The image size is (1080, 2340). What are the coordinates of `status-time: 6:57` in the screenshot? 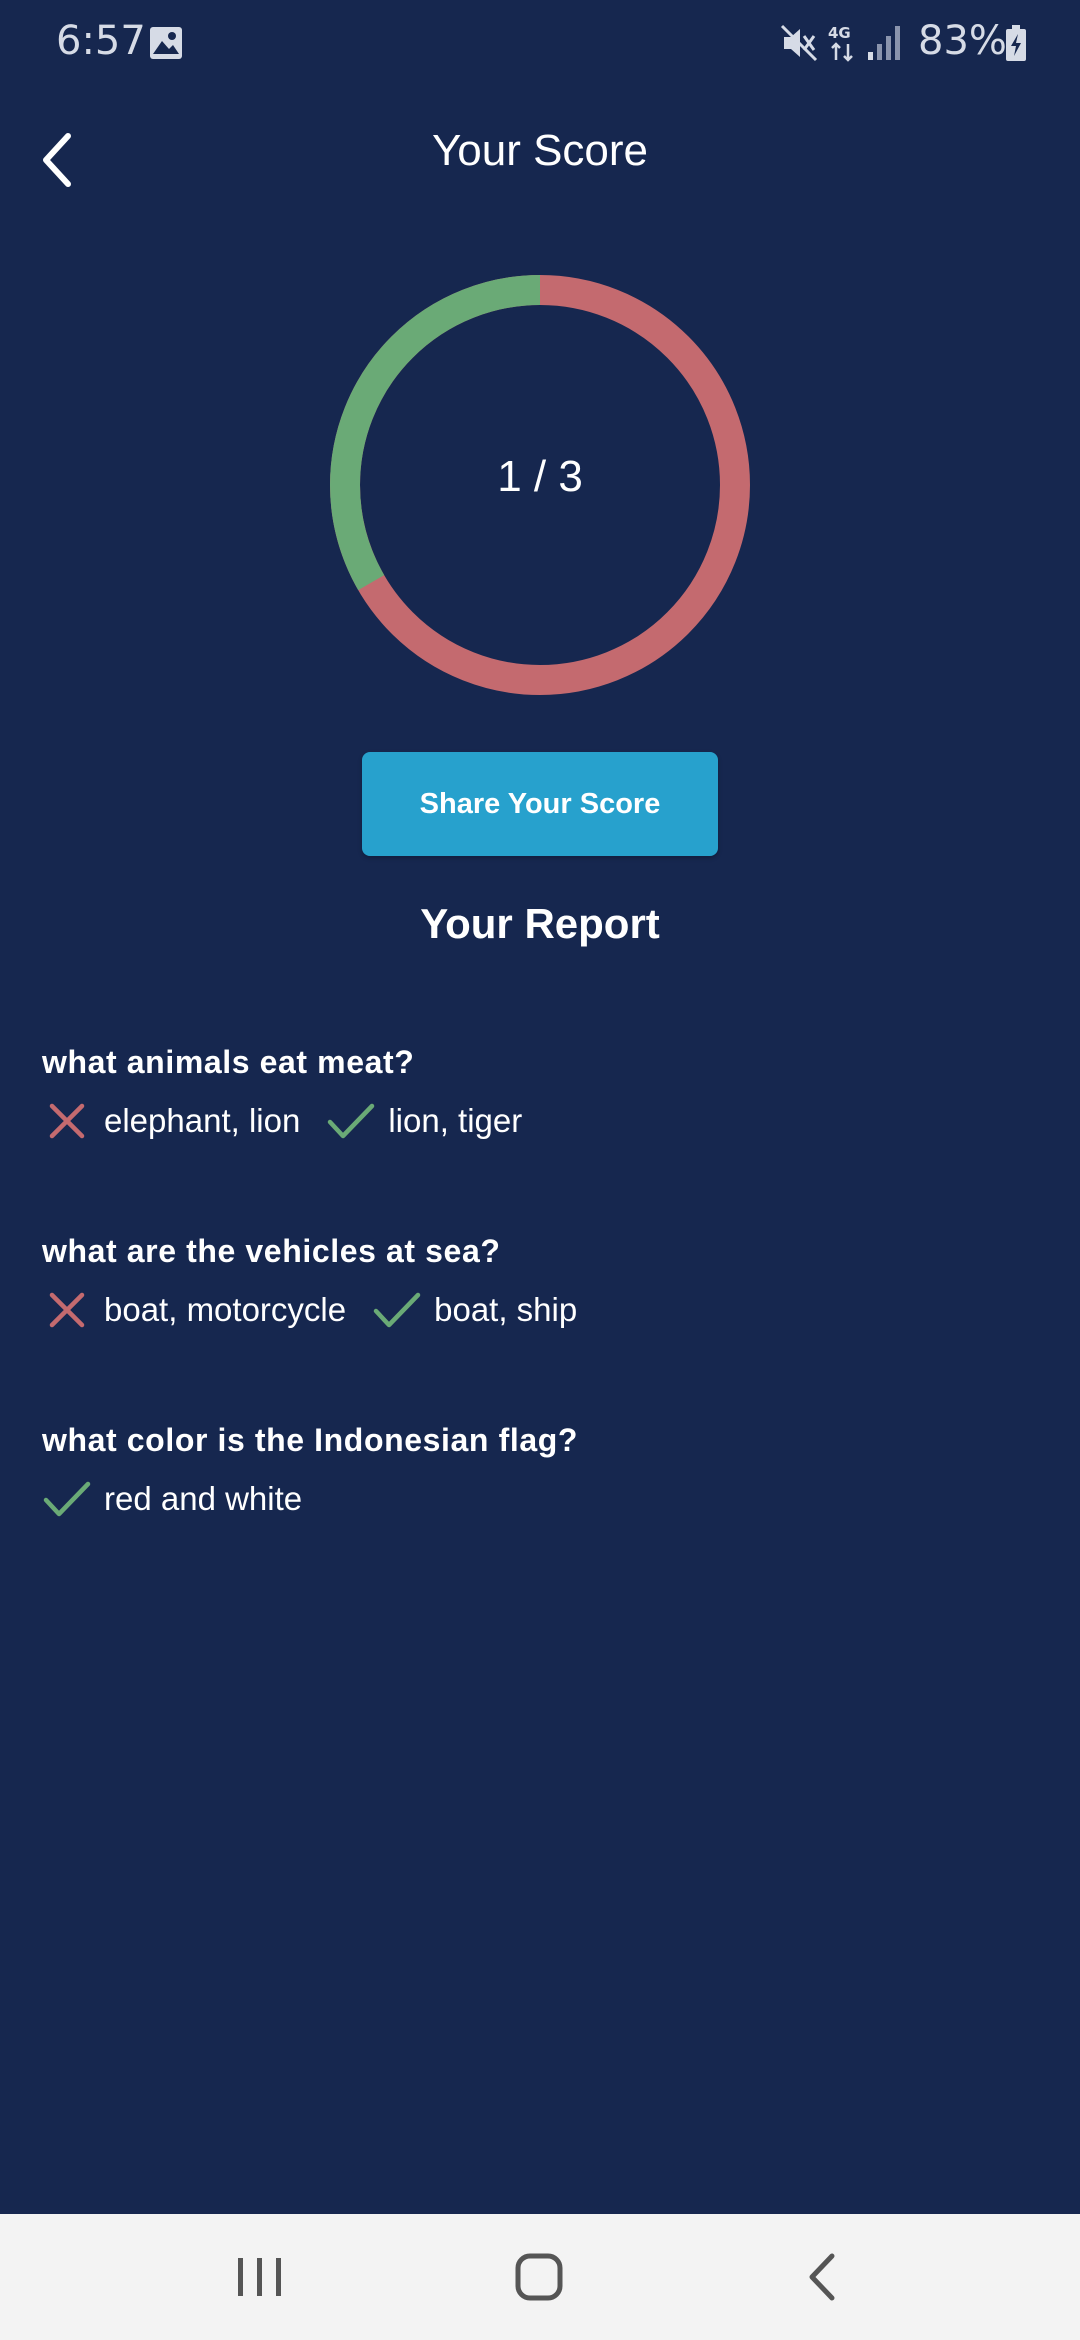 It's located at (101, 41).